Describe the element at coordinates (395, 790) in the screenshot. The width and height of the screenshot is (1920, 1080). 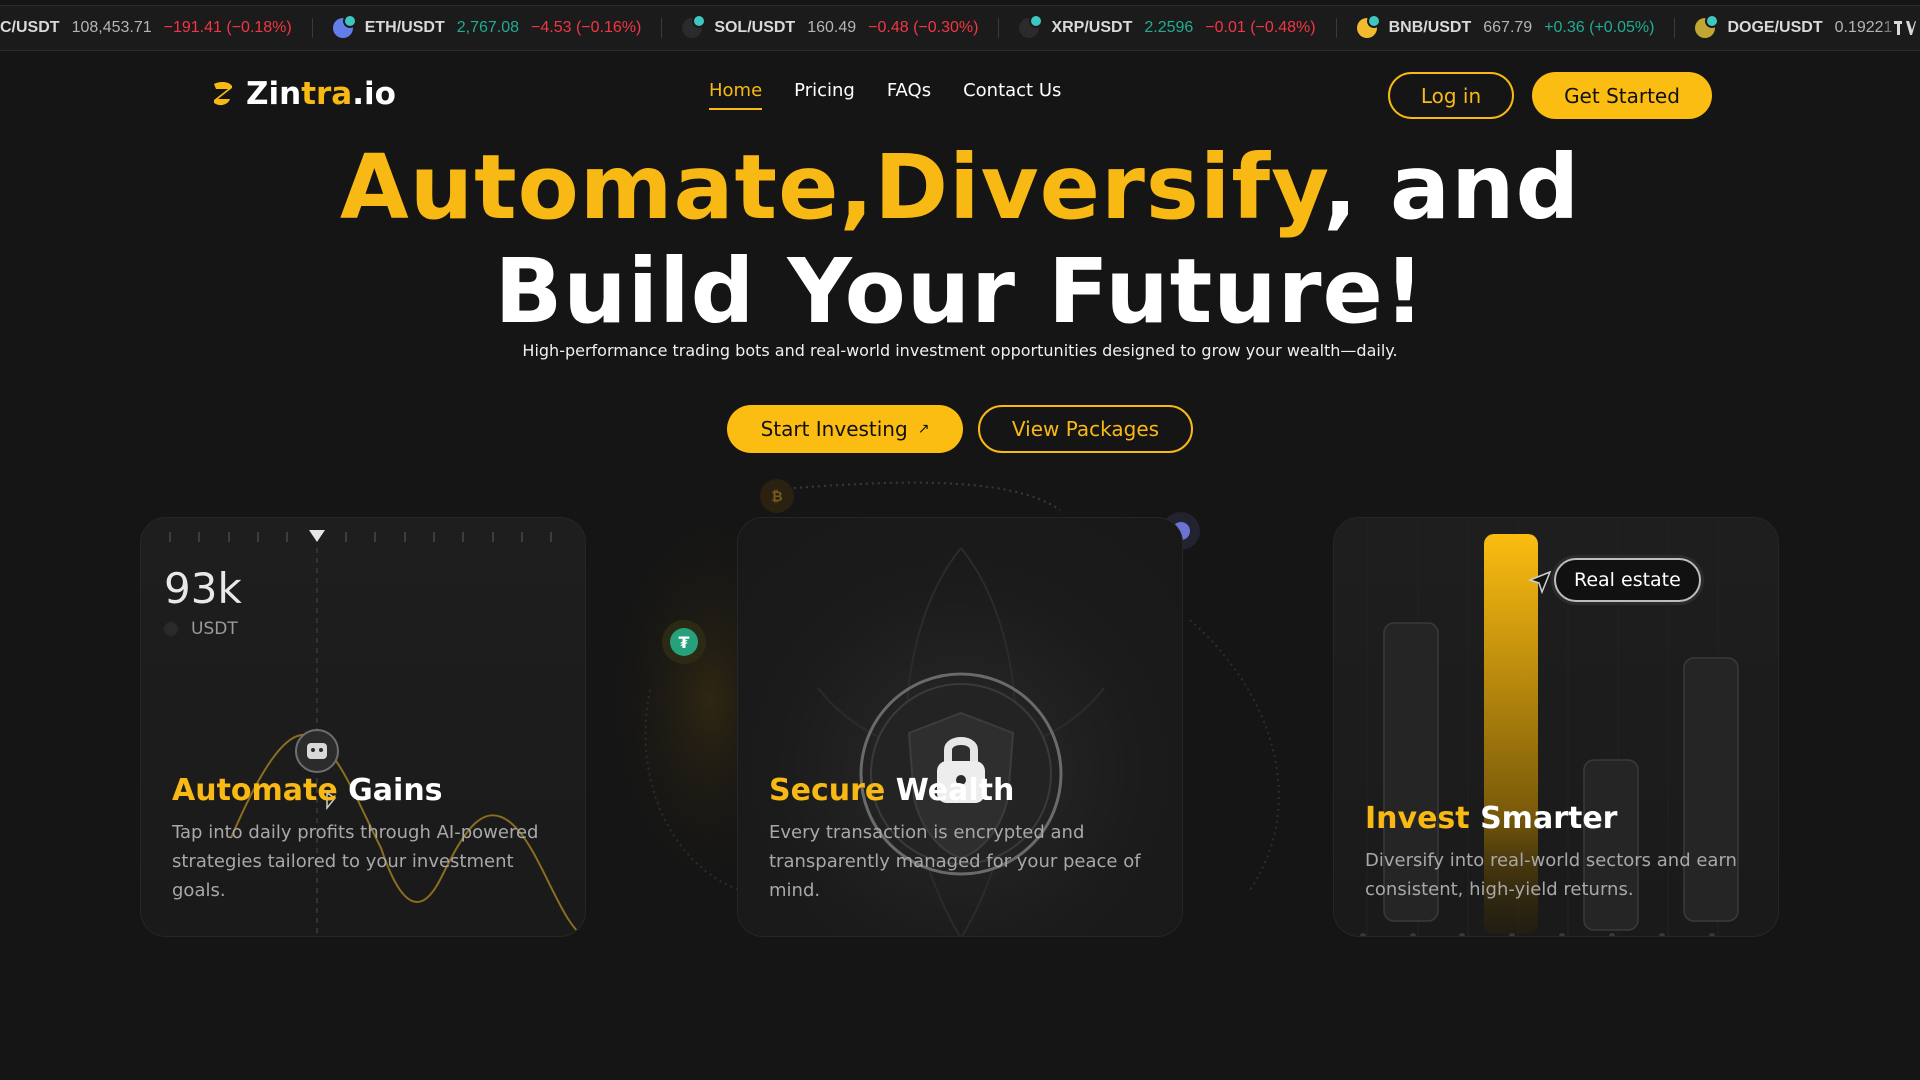
I see `card-title-rest: Gains` at that location.